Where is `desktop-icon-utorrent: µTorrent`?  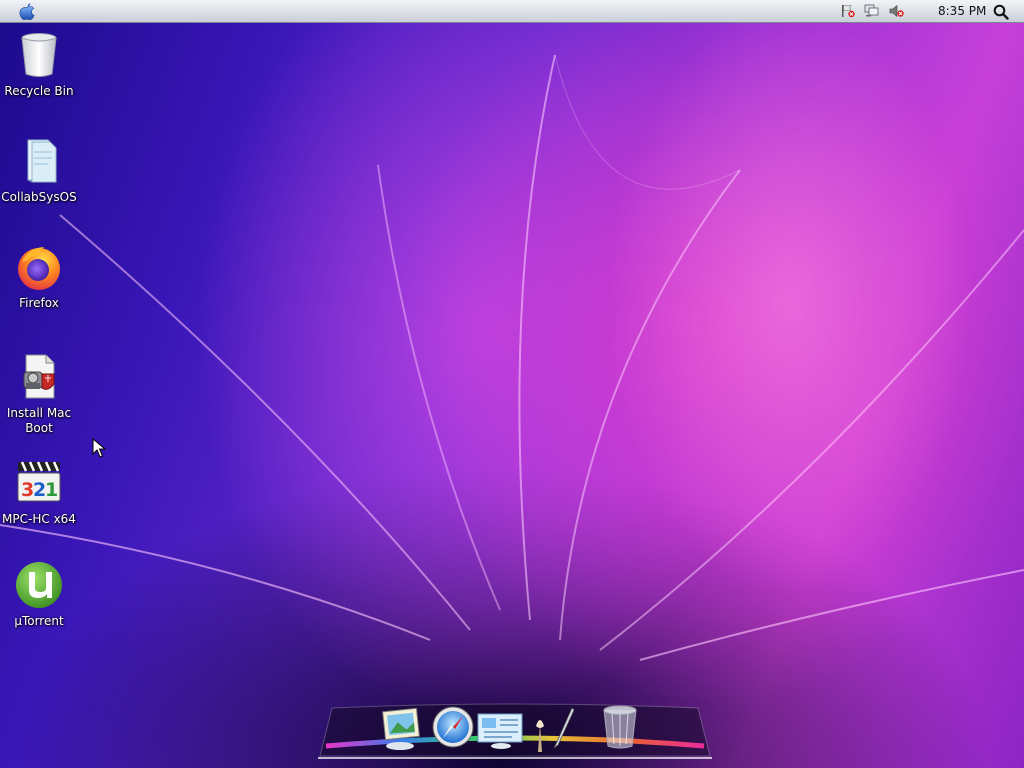
desktop-icon-utorrent: µTorrent is located at coordinates (39, 594).